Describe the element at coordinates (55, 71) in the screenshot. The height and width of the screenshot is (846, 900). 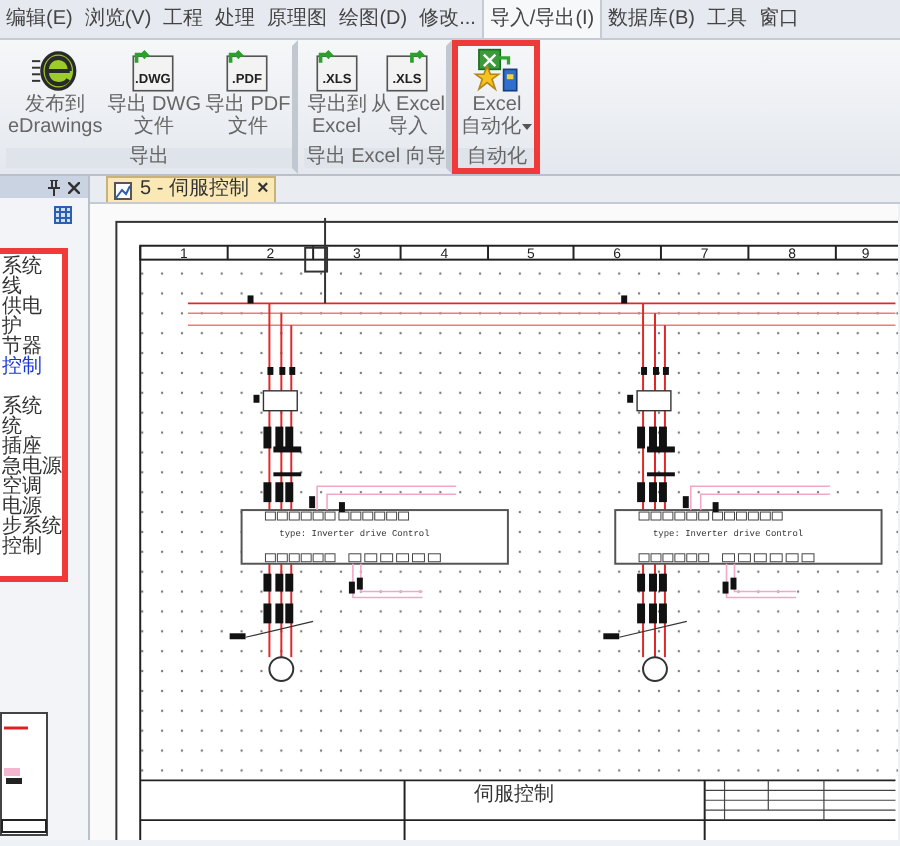
I see `letter-e-icon` at that location.